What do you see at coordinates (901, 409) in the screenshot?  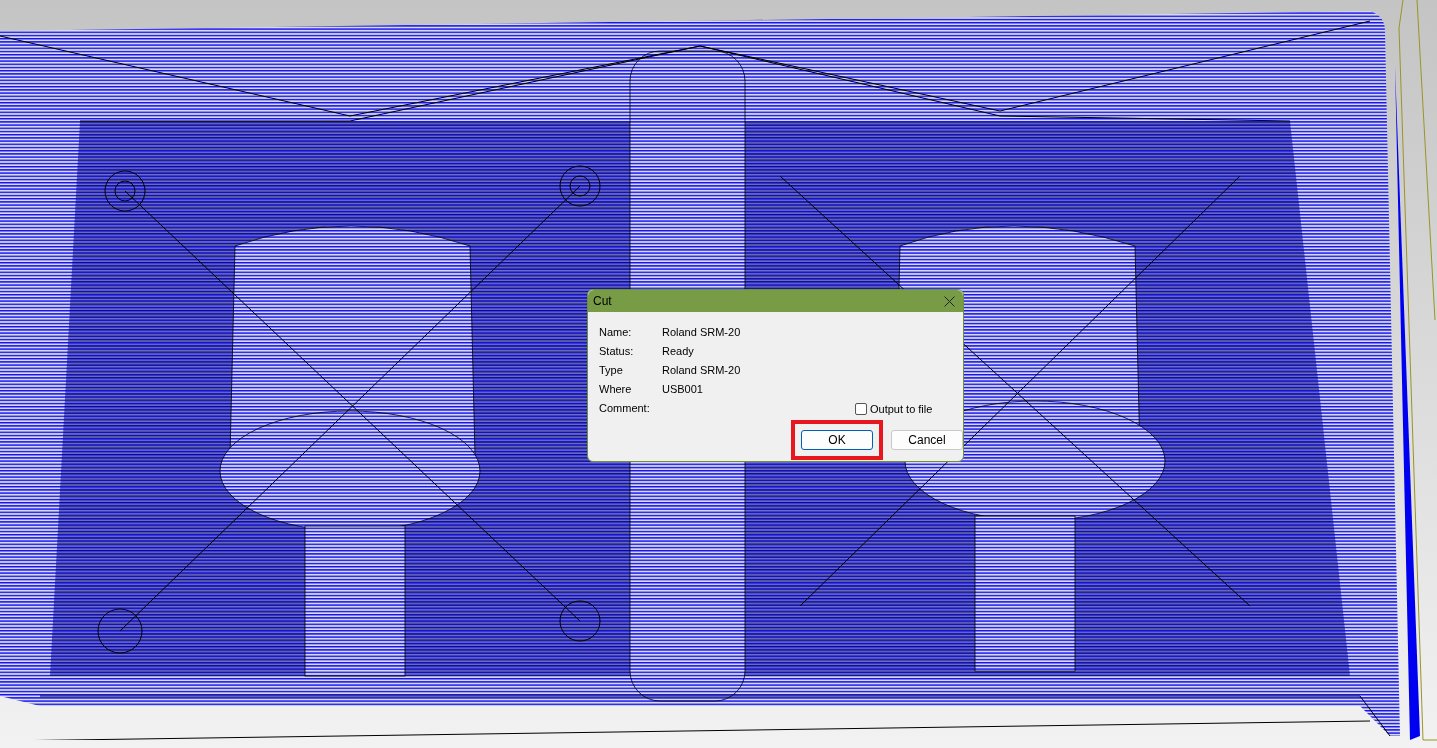 I see `checkbox-label: Output to file` at bounding box center [901, 409].